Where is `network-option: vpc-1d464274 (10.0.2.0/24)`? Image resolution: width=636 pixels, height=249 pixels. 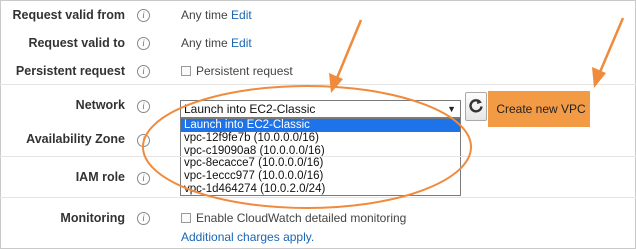 network-option: vpc-1d464274 (10.0.2.0/24) is located at coordinates (320, 189).